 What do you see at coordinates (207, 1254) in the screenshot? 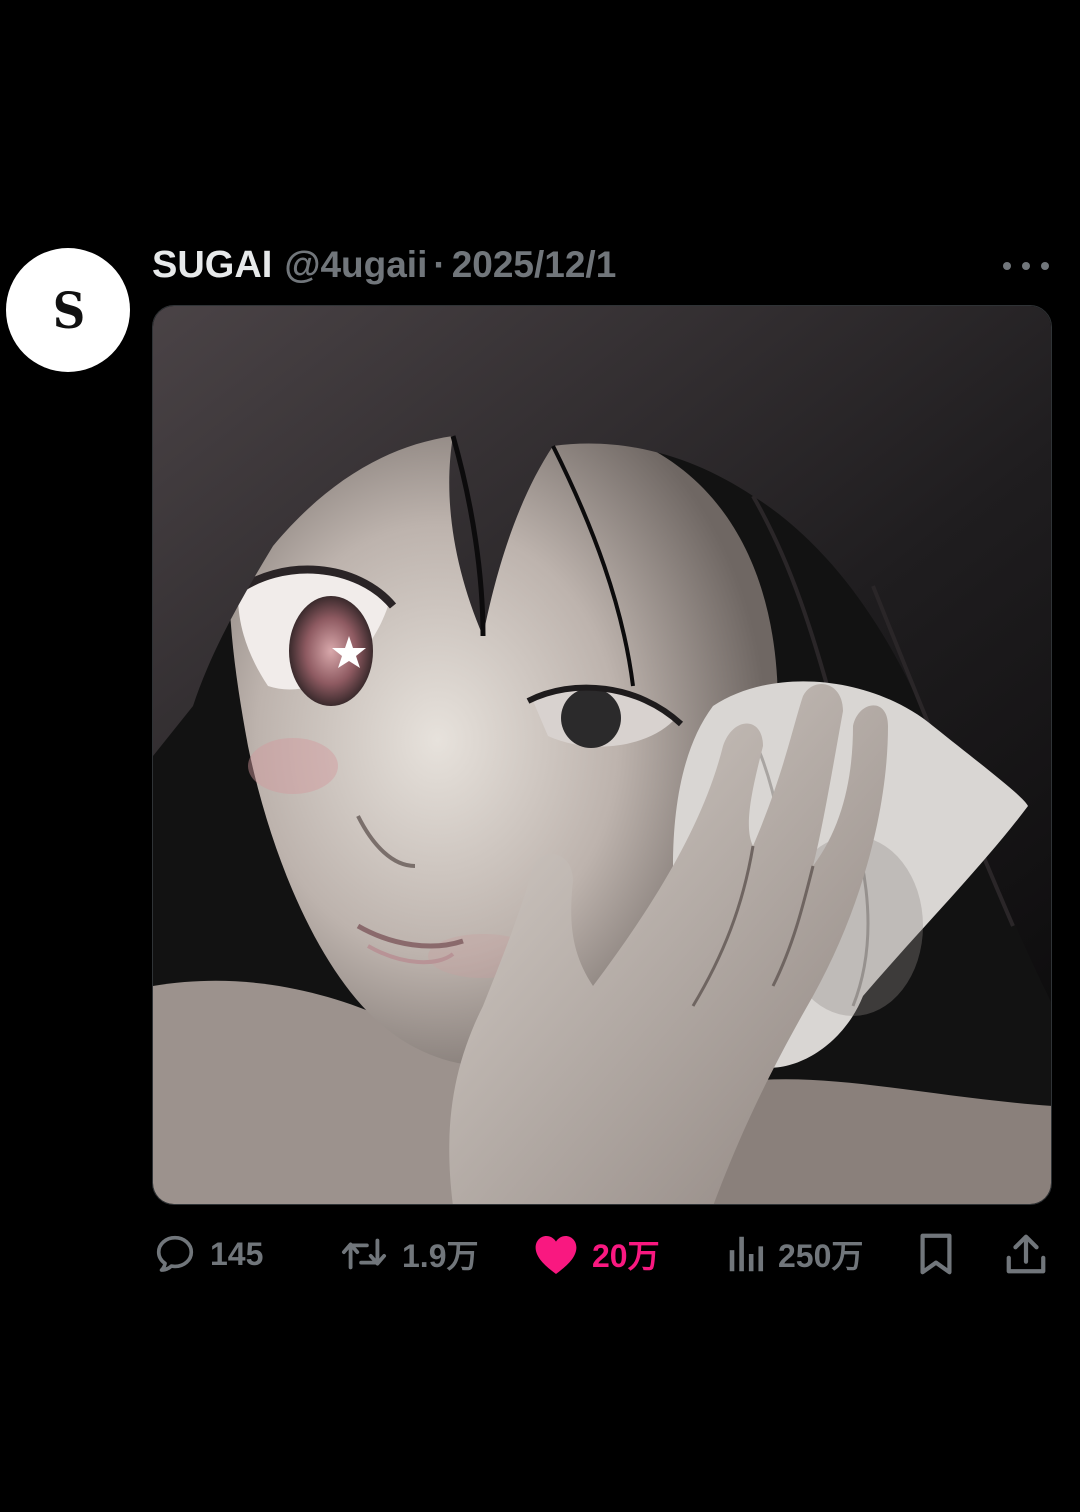
I see `reply-button: 145` at bounding box center [207, 1254].